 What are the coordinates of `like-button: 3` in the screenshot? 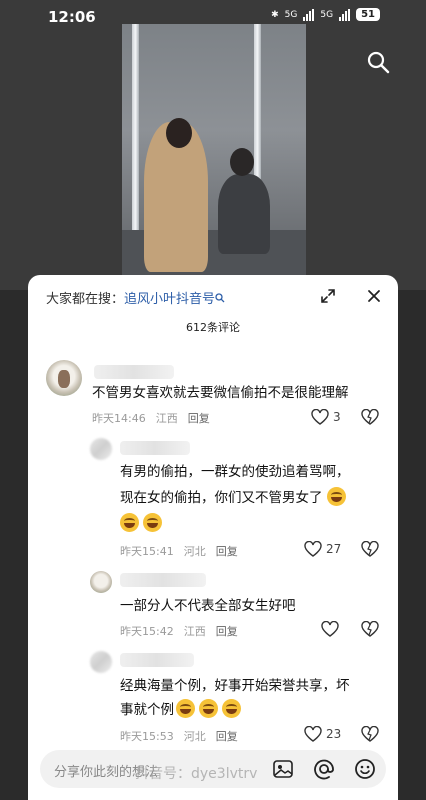 It's located at (326, 417).